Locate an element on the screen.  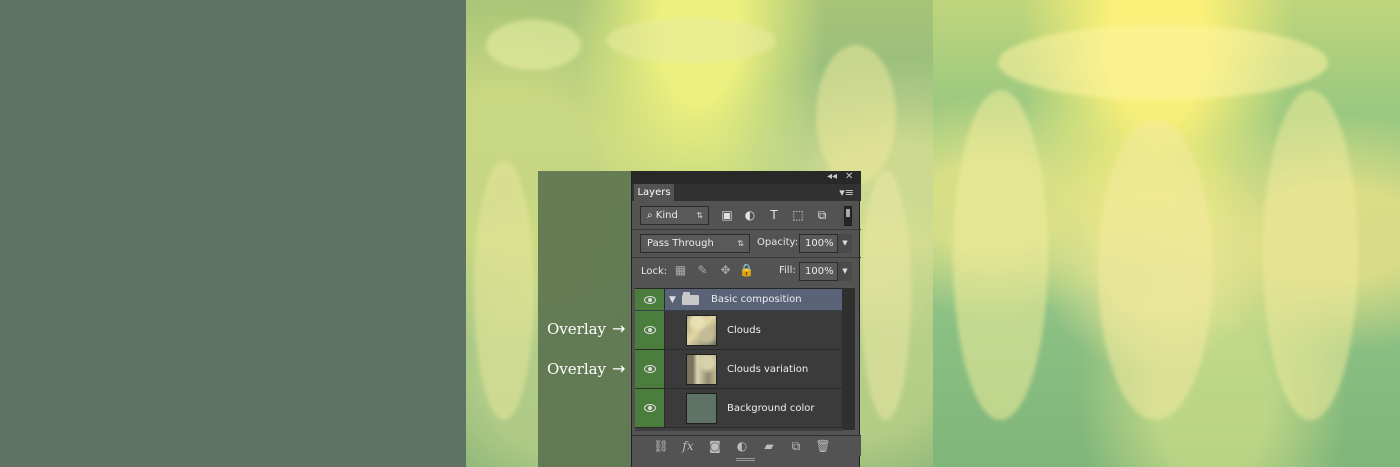
folder-icon: ▰ is located at coordinates (769, 446).